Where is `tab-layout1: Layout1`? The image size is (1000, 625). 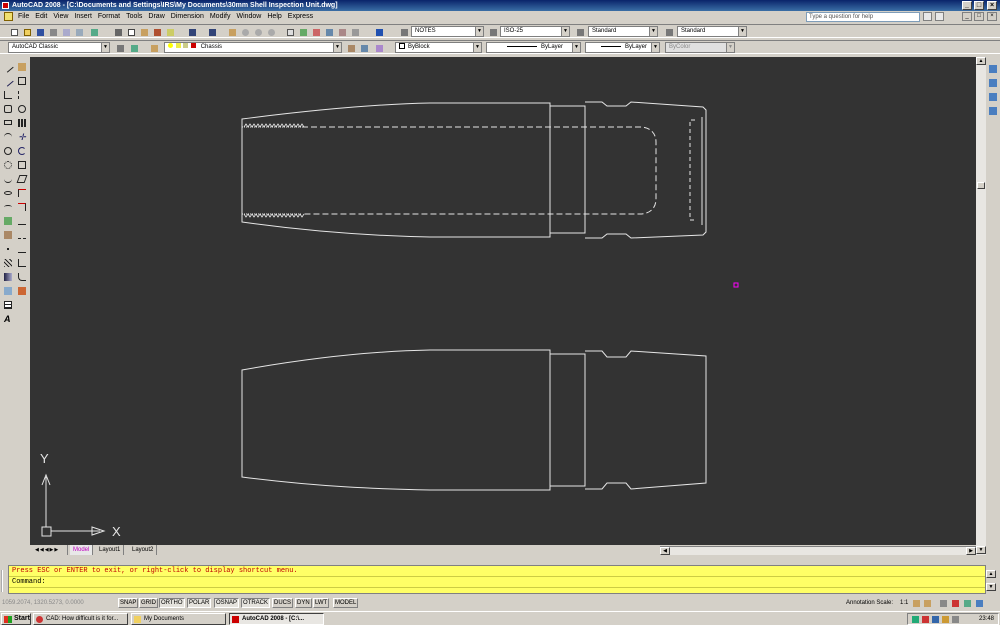 tab-layout1: Layout1 is located at coordinates (110, 550).